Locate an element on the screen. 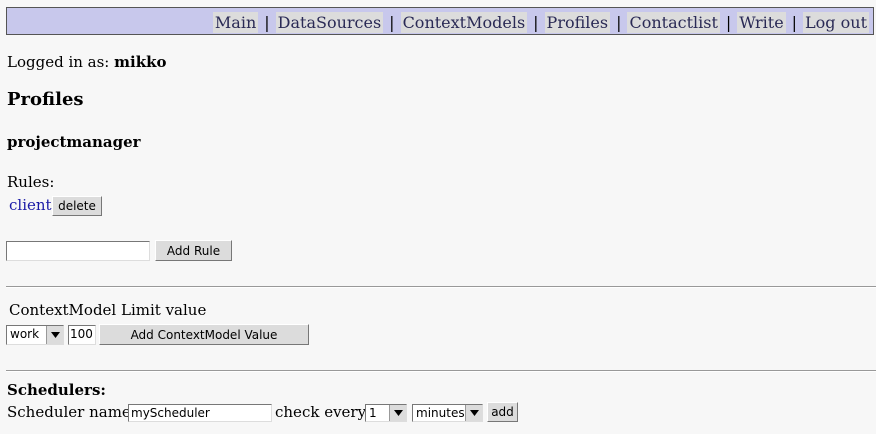 This screenshot has width=876, height=434. interval-select-value: 1 is located at coordinates (373, 413).